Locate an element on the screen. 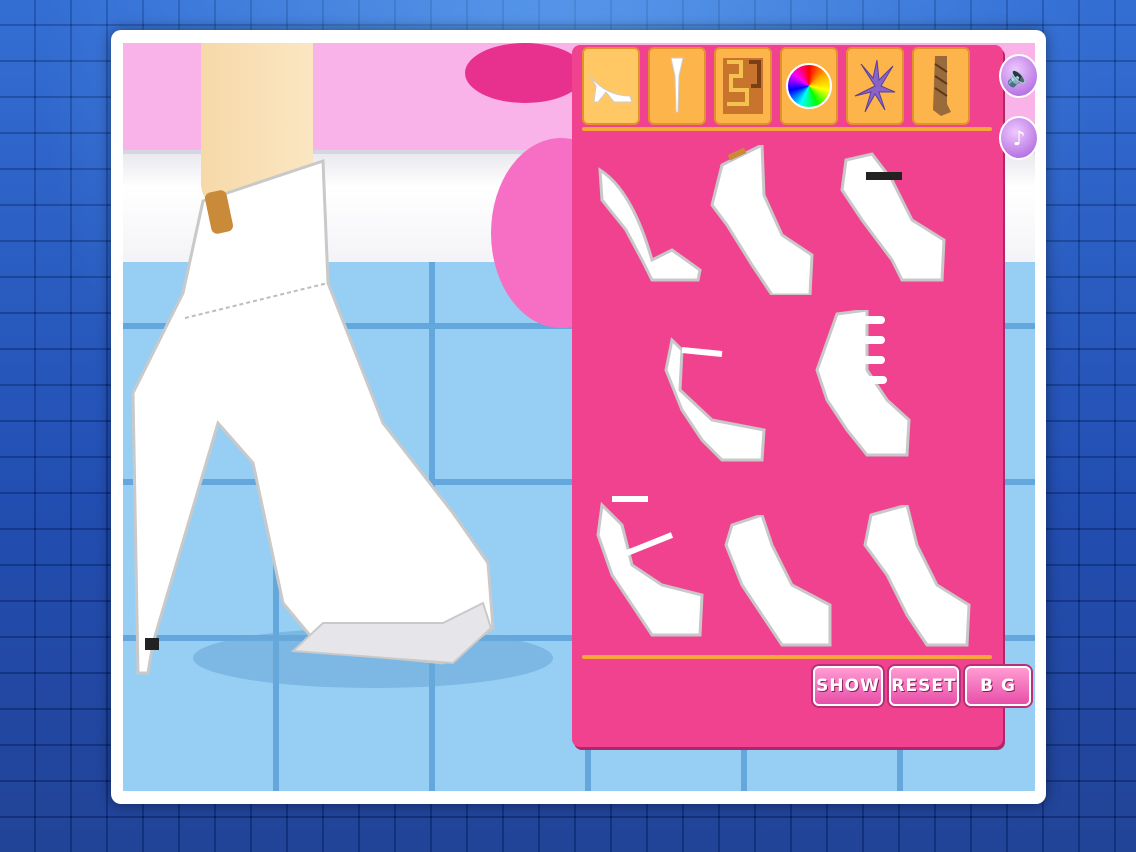  pattern-icon is located at coordinates (743, 86).